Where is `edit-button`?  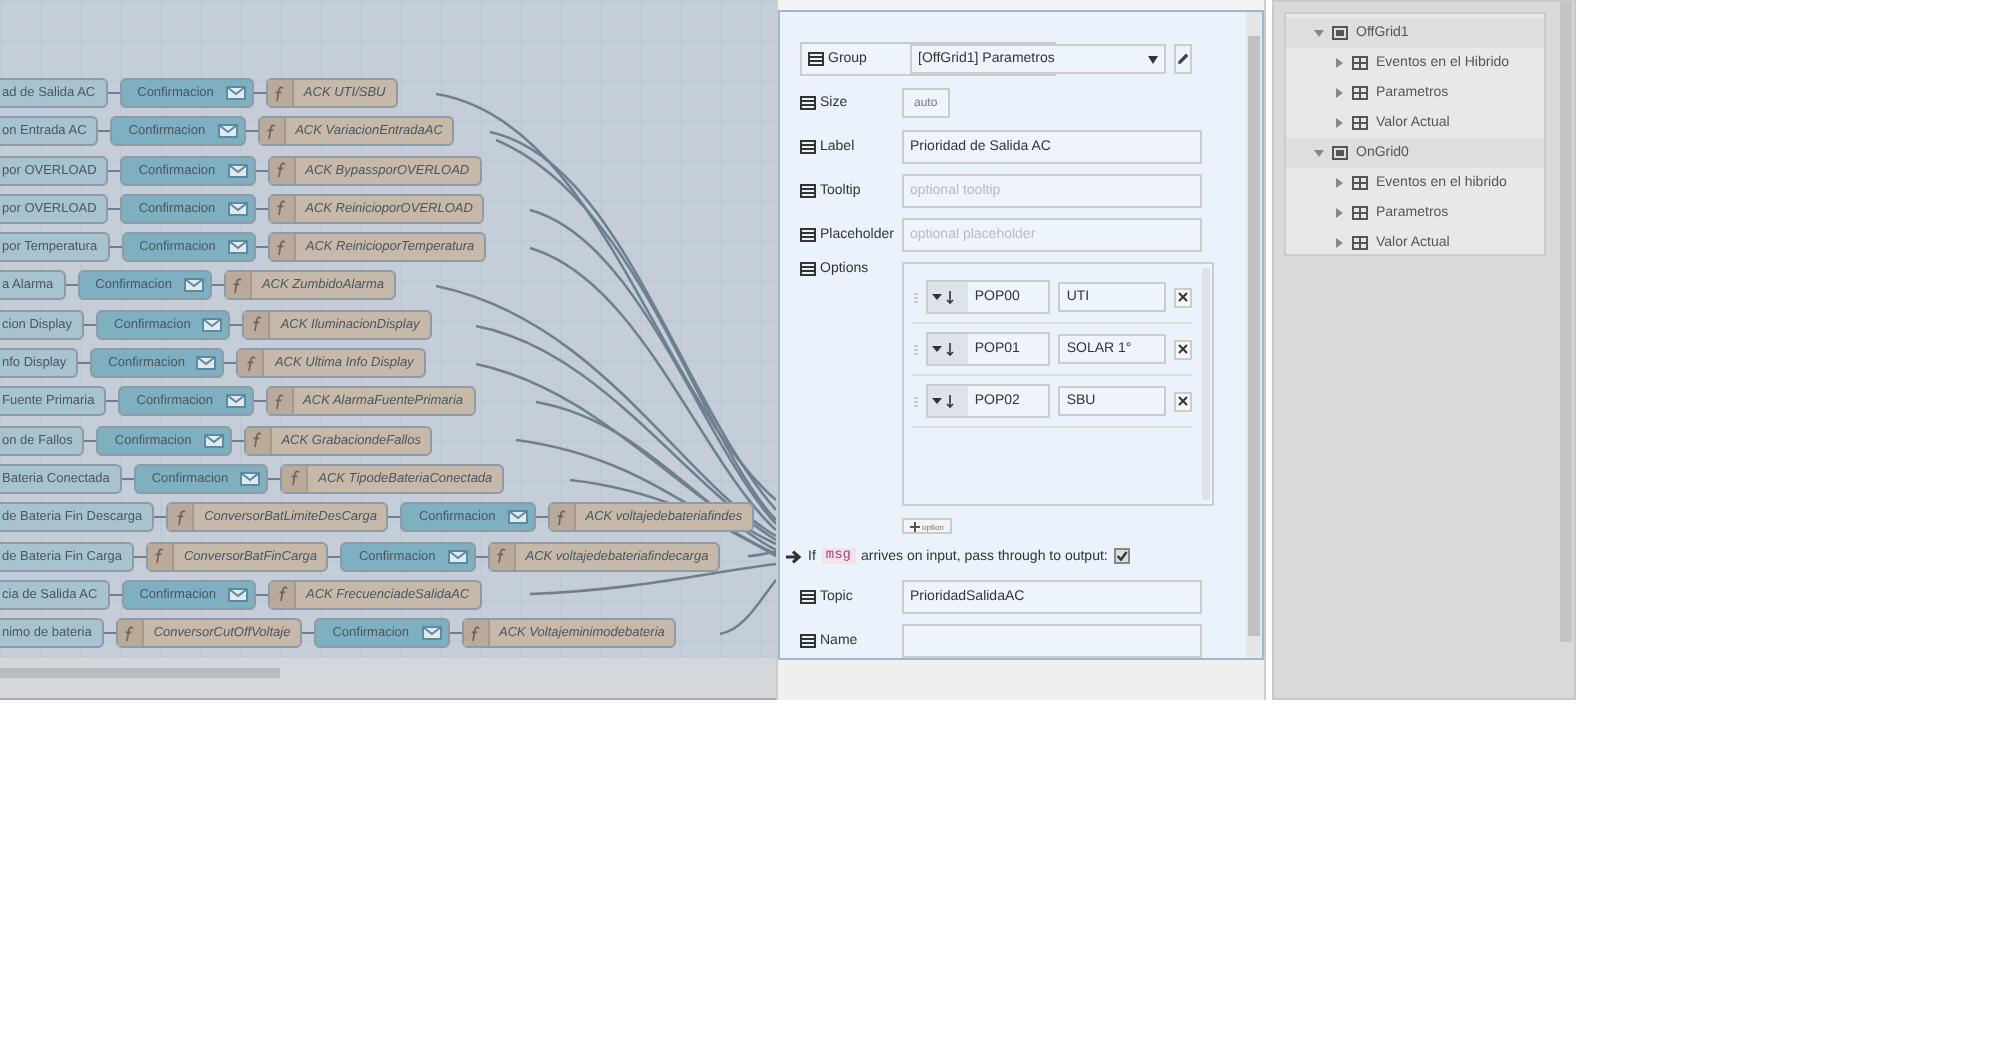 edit-button is located at coordinates (1183, 59).